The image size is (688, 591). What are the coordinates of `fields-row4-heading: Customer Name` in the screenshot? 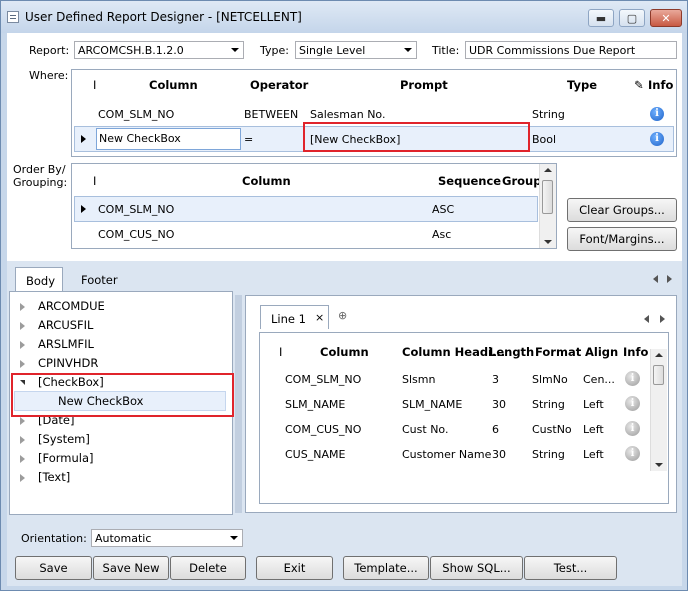 It's located at (446, 454).